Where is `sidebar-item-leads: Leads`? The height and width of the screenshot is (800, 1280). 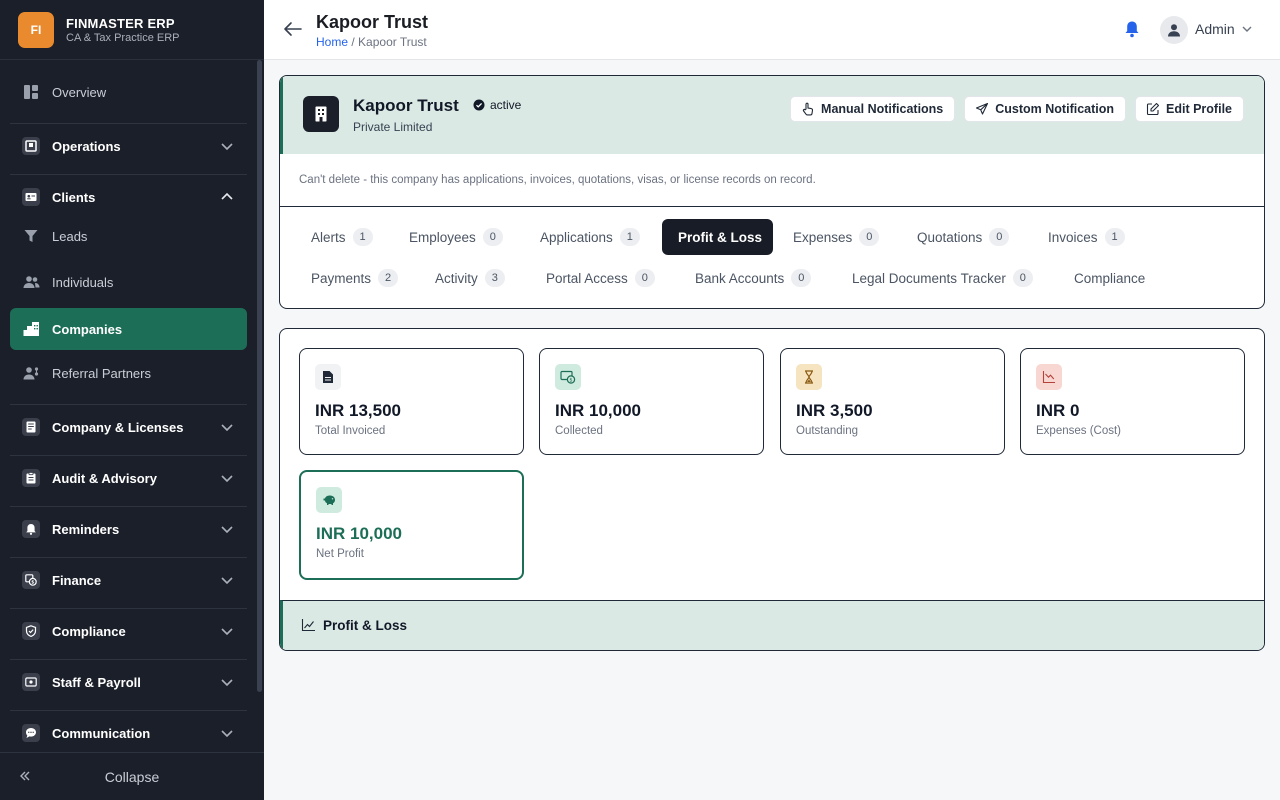
sidebar-item-leads: Leads is located at coordinates (128, 236).